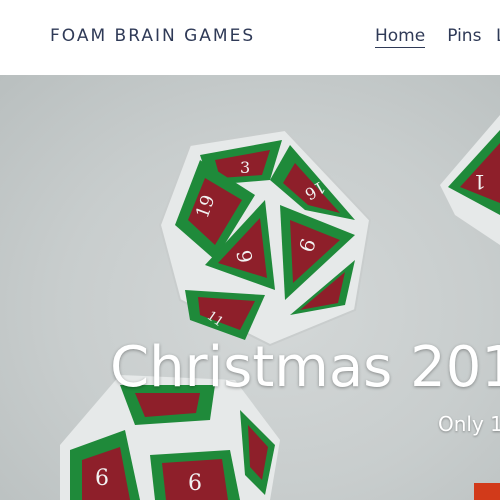  What do you see at coordinates (479, 182) in the screenshot?
I see `die-number: 1` at bounding box center [479, 182].